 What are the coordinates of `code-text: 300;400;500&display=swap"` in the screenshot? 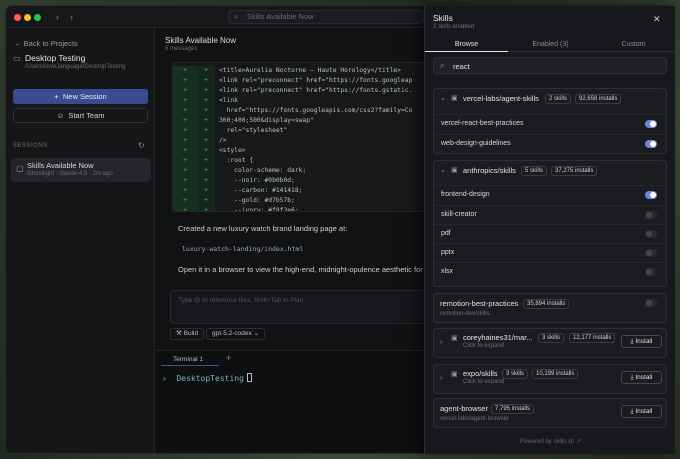 It's located at (266, 120).